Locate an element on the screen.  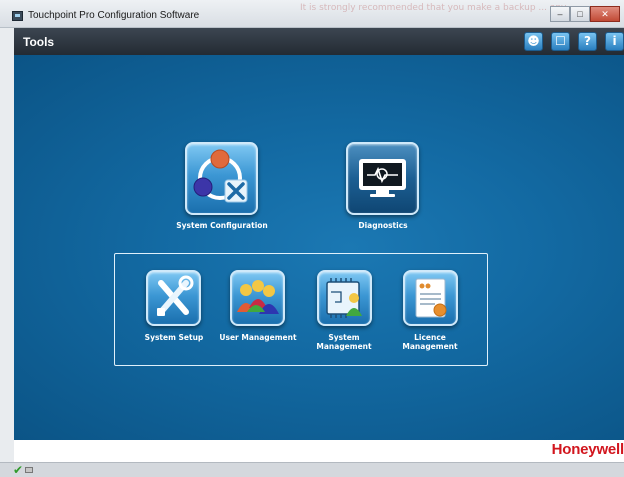
close-button: ✕ is located at coordinates (605, 14).